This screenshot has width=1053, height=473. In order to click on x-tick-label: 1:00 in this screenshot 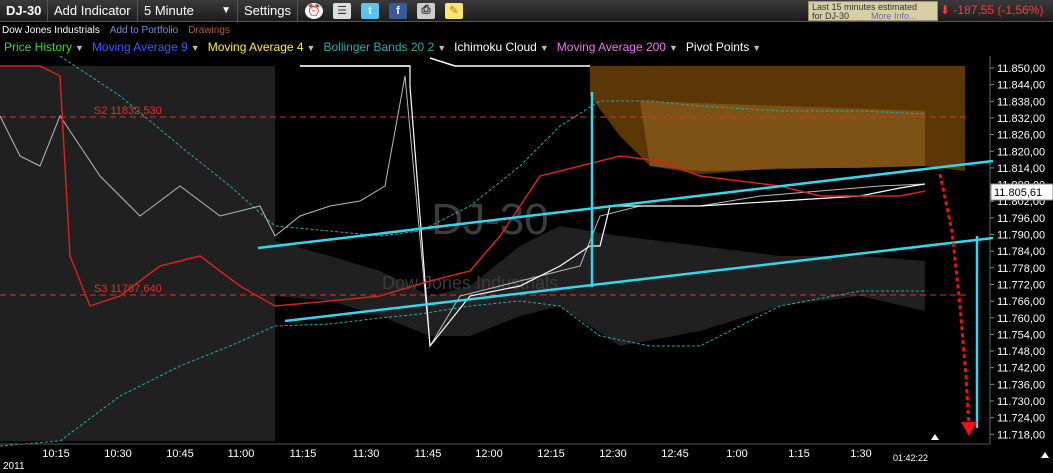, I will do `click(736, 454)`.